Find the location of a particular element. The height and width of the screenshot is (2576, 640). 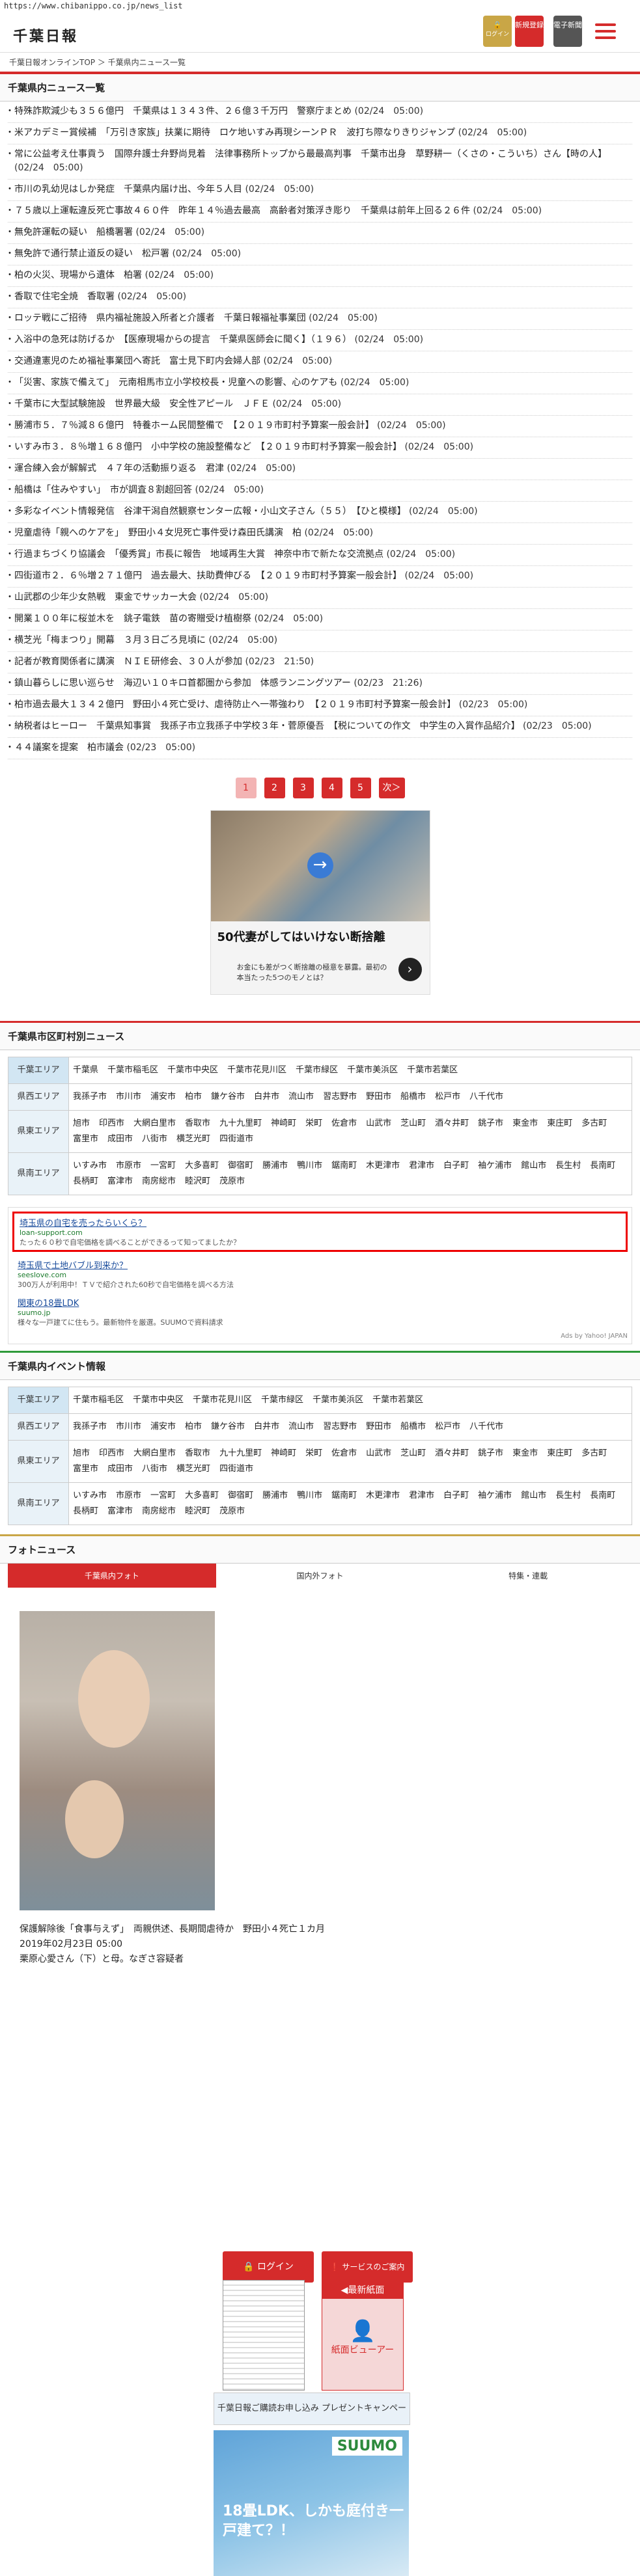

hamburger-menu-icon is located at coordinates (605, 33).